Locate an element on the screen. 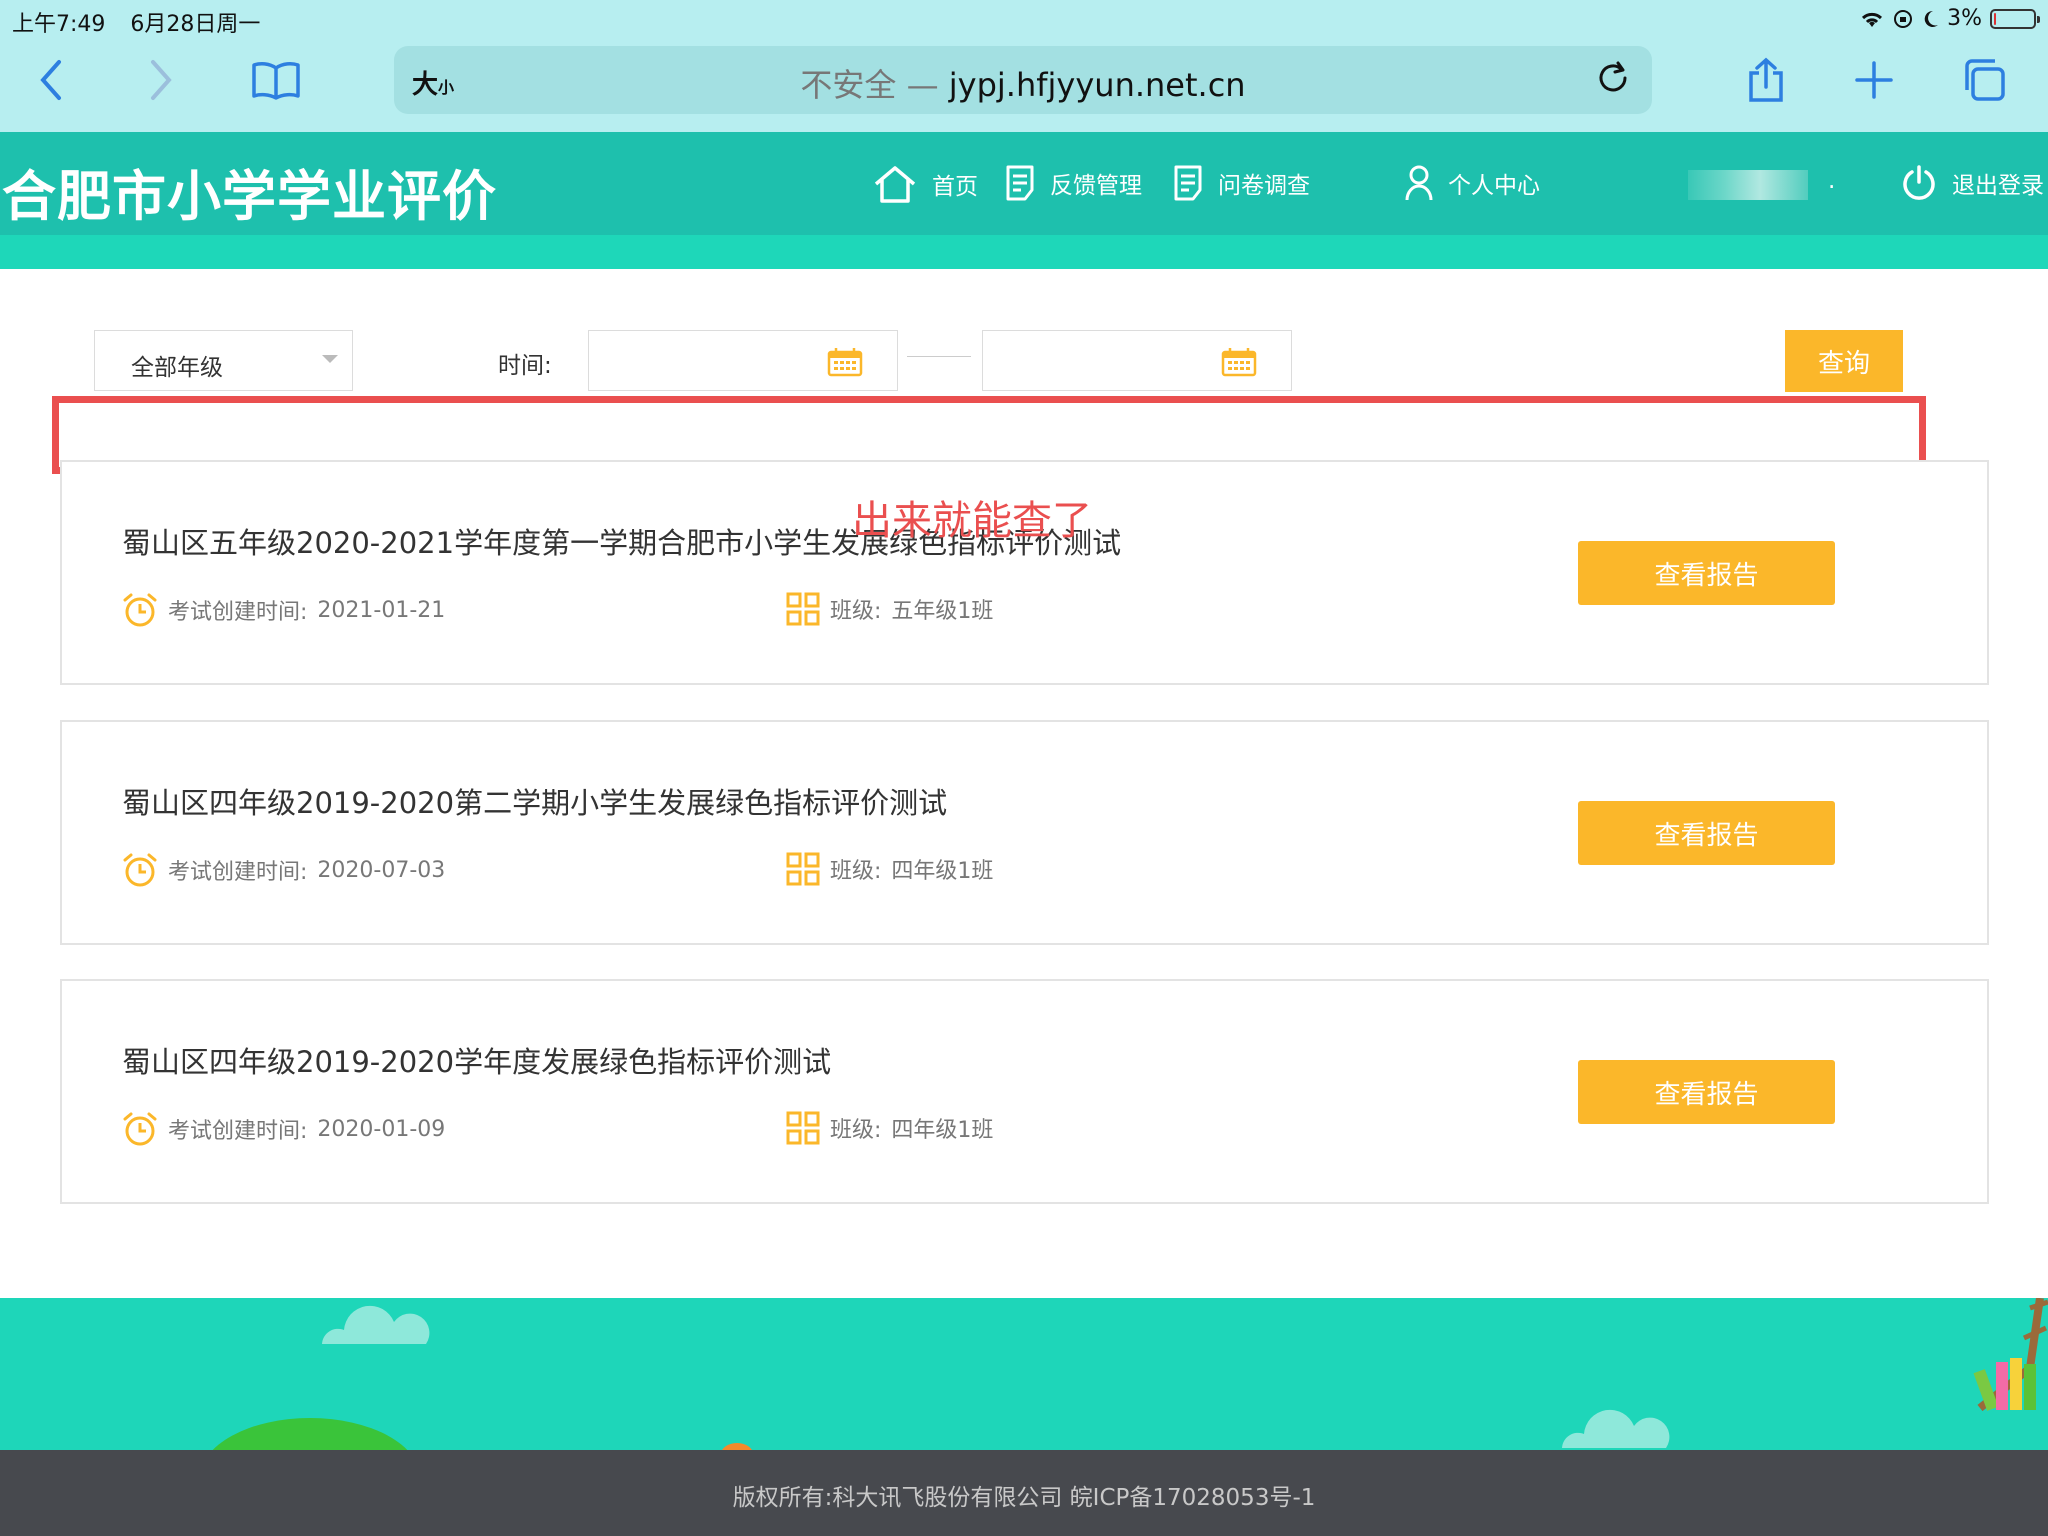 The width and height of the screenshot is (2048, 1536). new-tab-button is located at coordinates (1874, 80).